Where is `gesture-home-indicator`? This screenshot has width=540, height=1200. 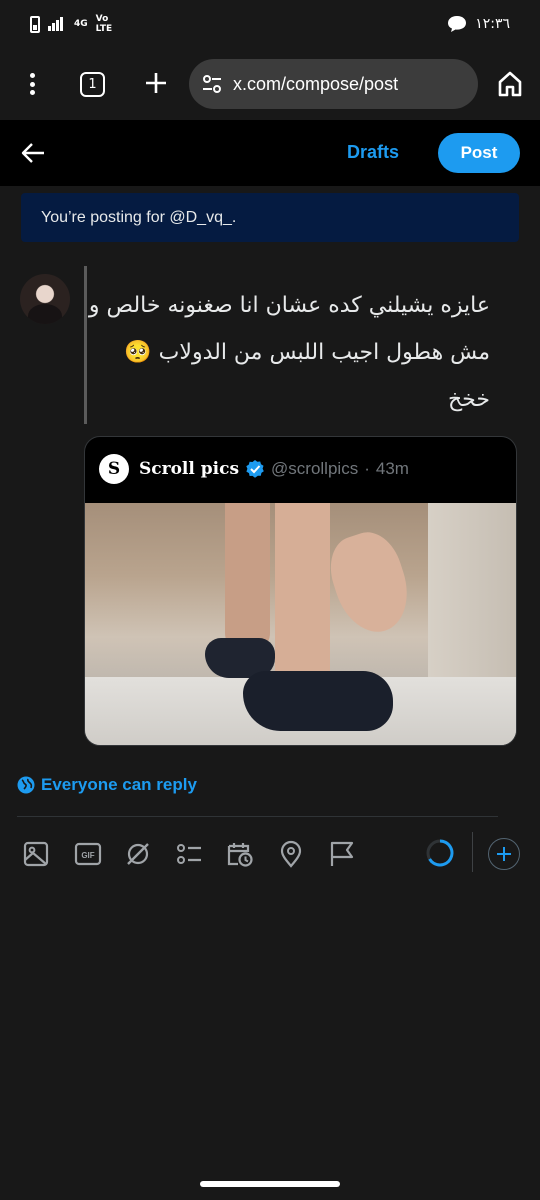
gesture-home-indicator is located at coordinates (270, 1184).